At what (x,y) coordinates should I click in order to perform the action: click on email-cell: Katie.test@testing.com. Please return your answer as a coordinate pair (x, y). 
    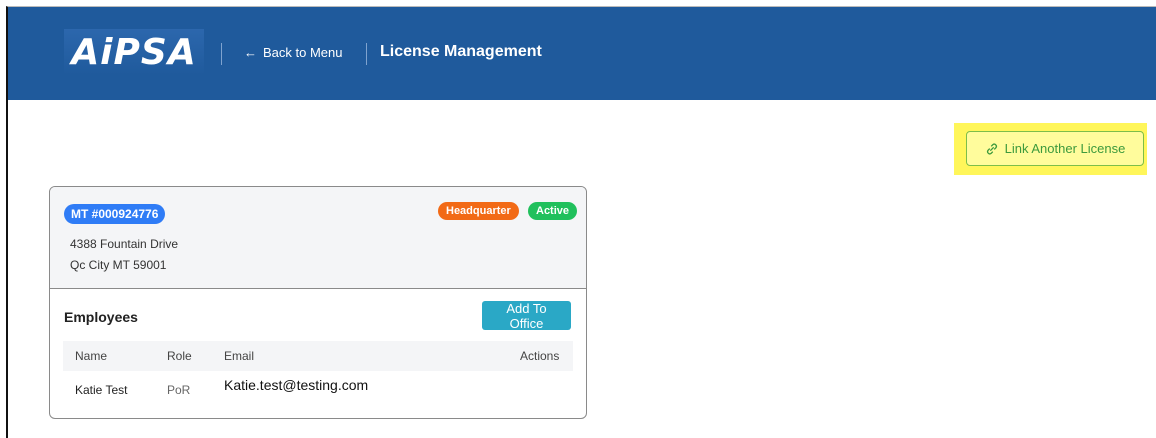
    Looking at the image, I should click on (332, 392).